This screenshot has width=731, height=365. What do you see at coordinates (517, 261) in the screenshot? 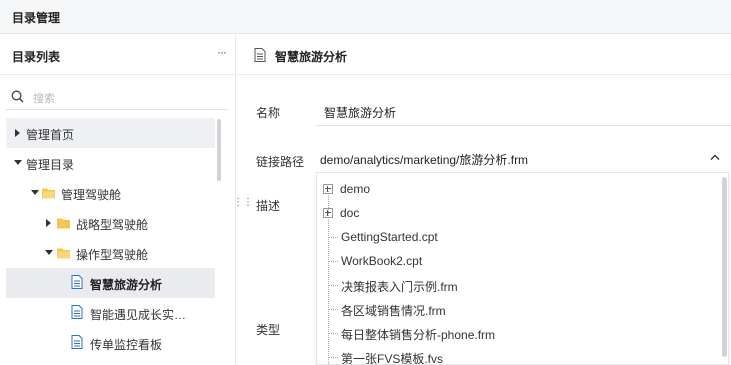
I see `dropdown-item-file: WorkBook2.cpt` at bounding box center [517, 261].